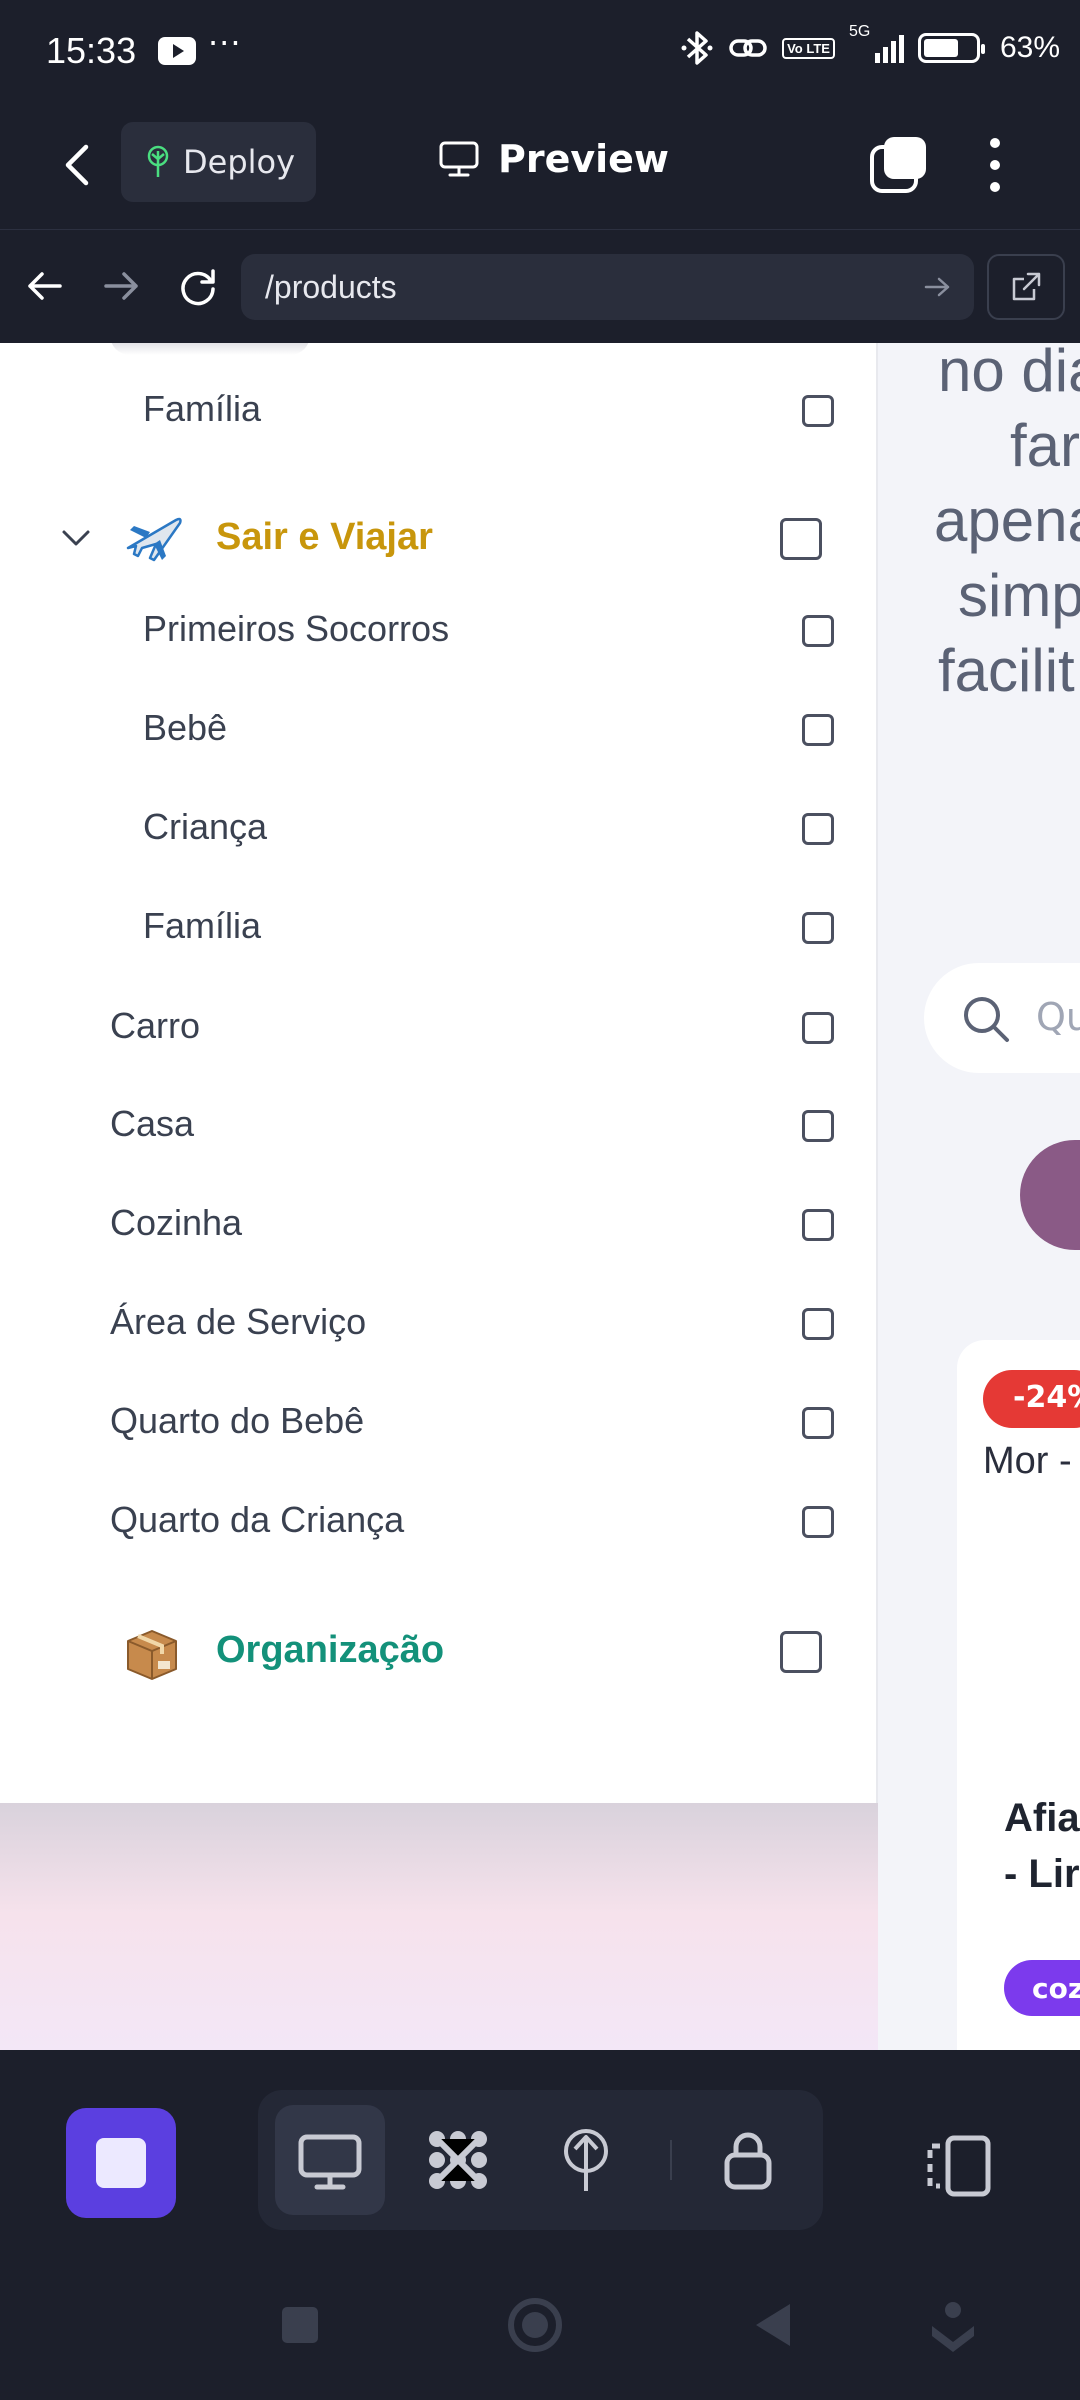  Describe the element at coordinates (535, 2325) in the screenshot. I see `home-icon` at that location.